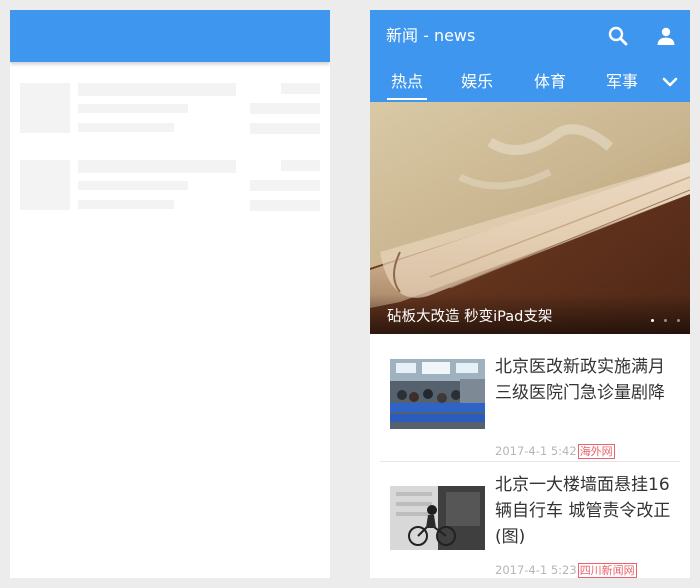  I want to click on tab-hot: 热点, so click(407, 82).